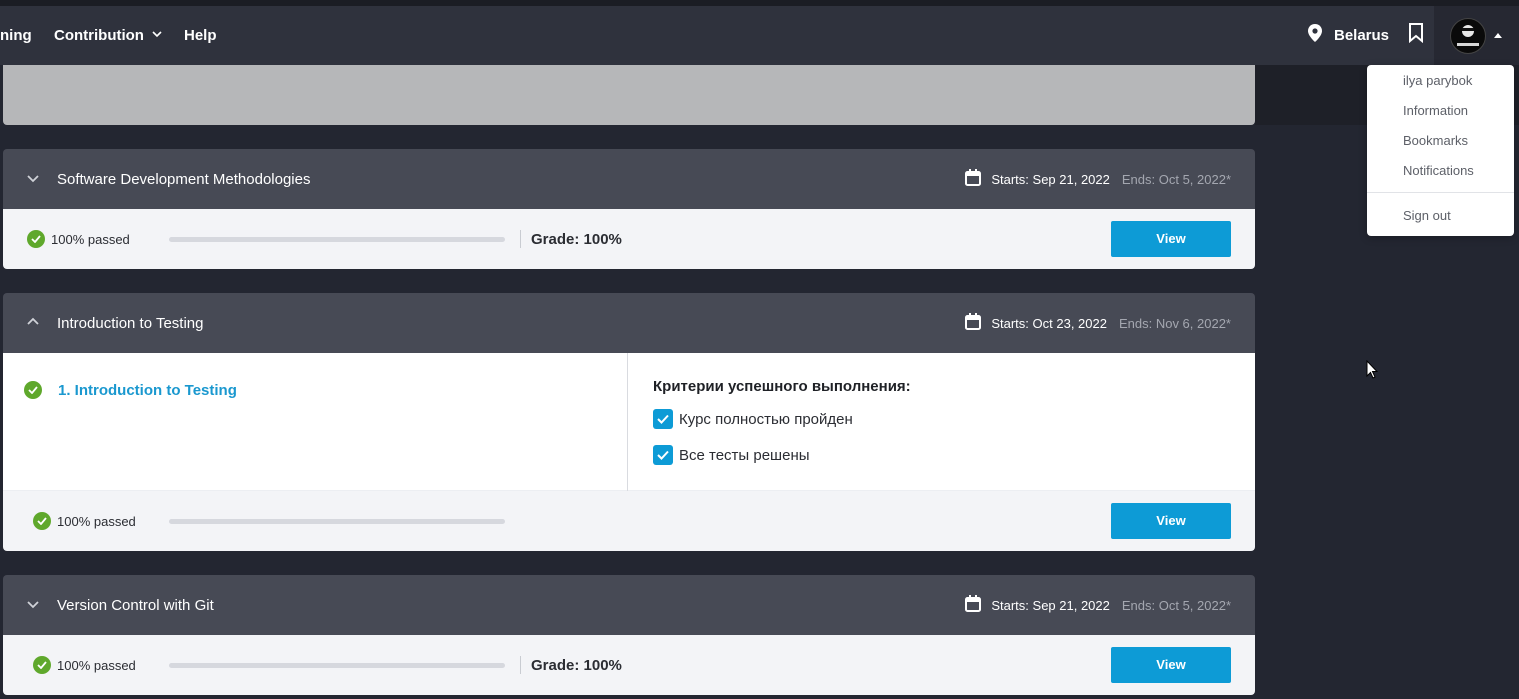 This screenshot has width=1519, height=699. I want to click on menu-item-notifications: Notifications, so click(1438, 170).